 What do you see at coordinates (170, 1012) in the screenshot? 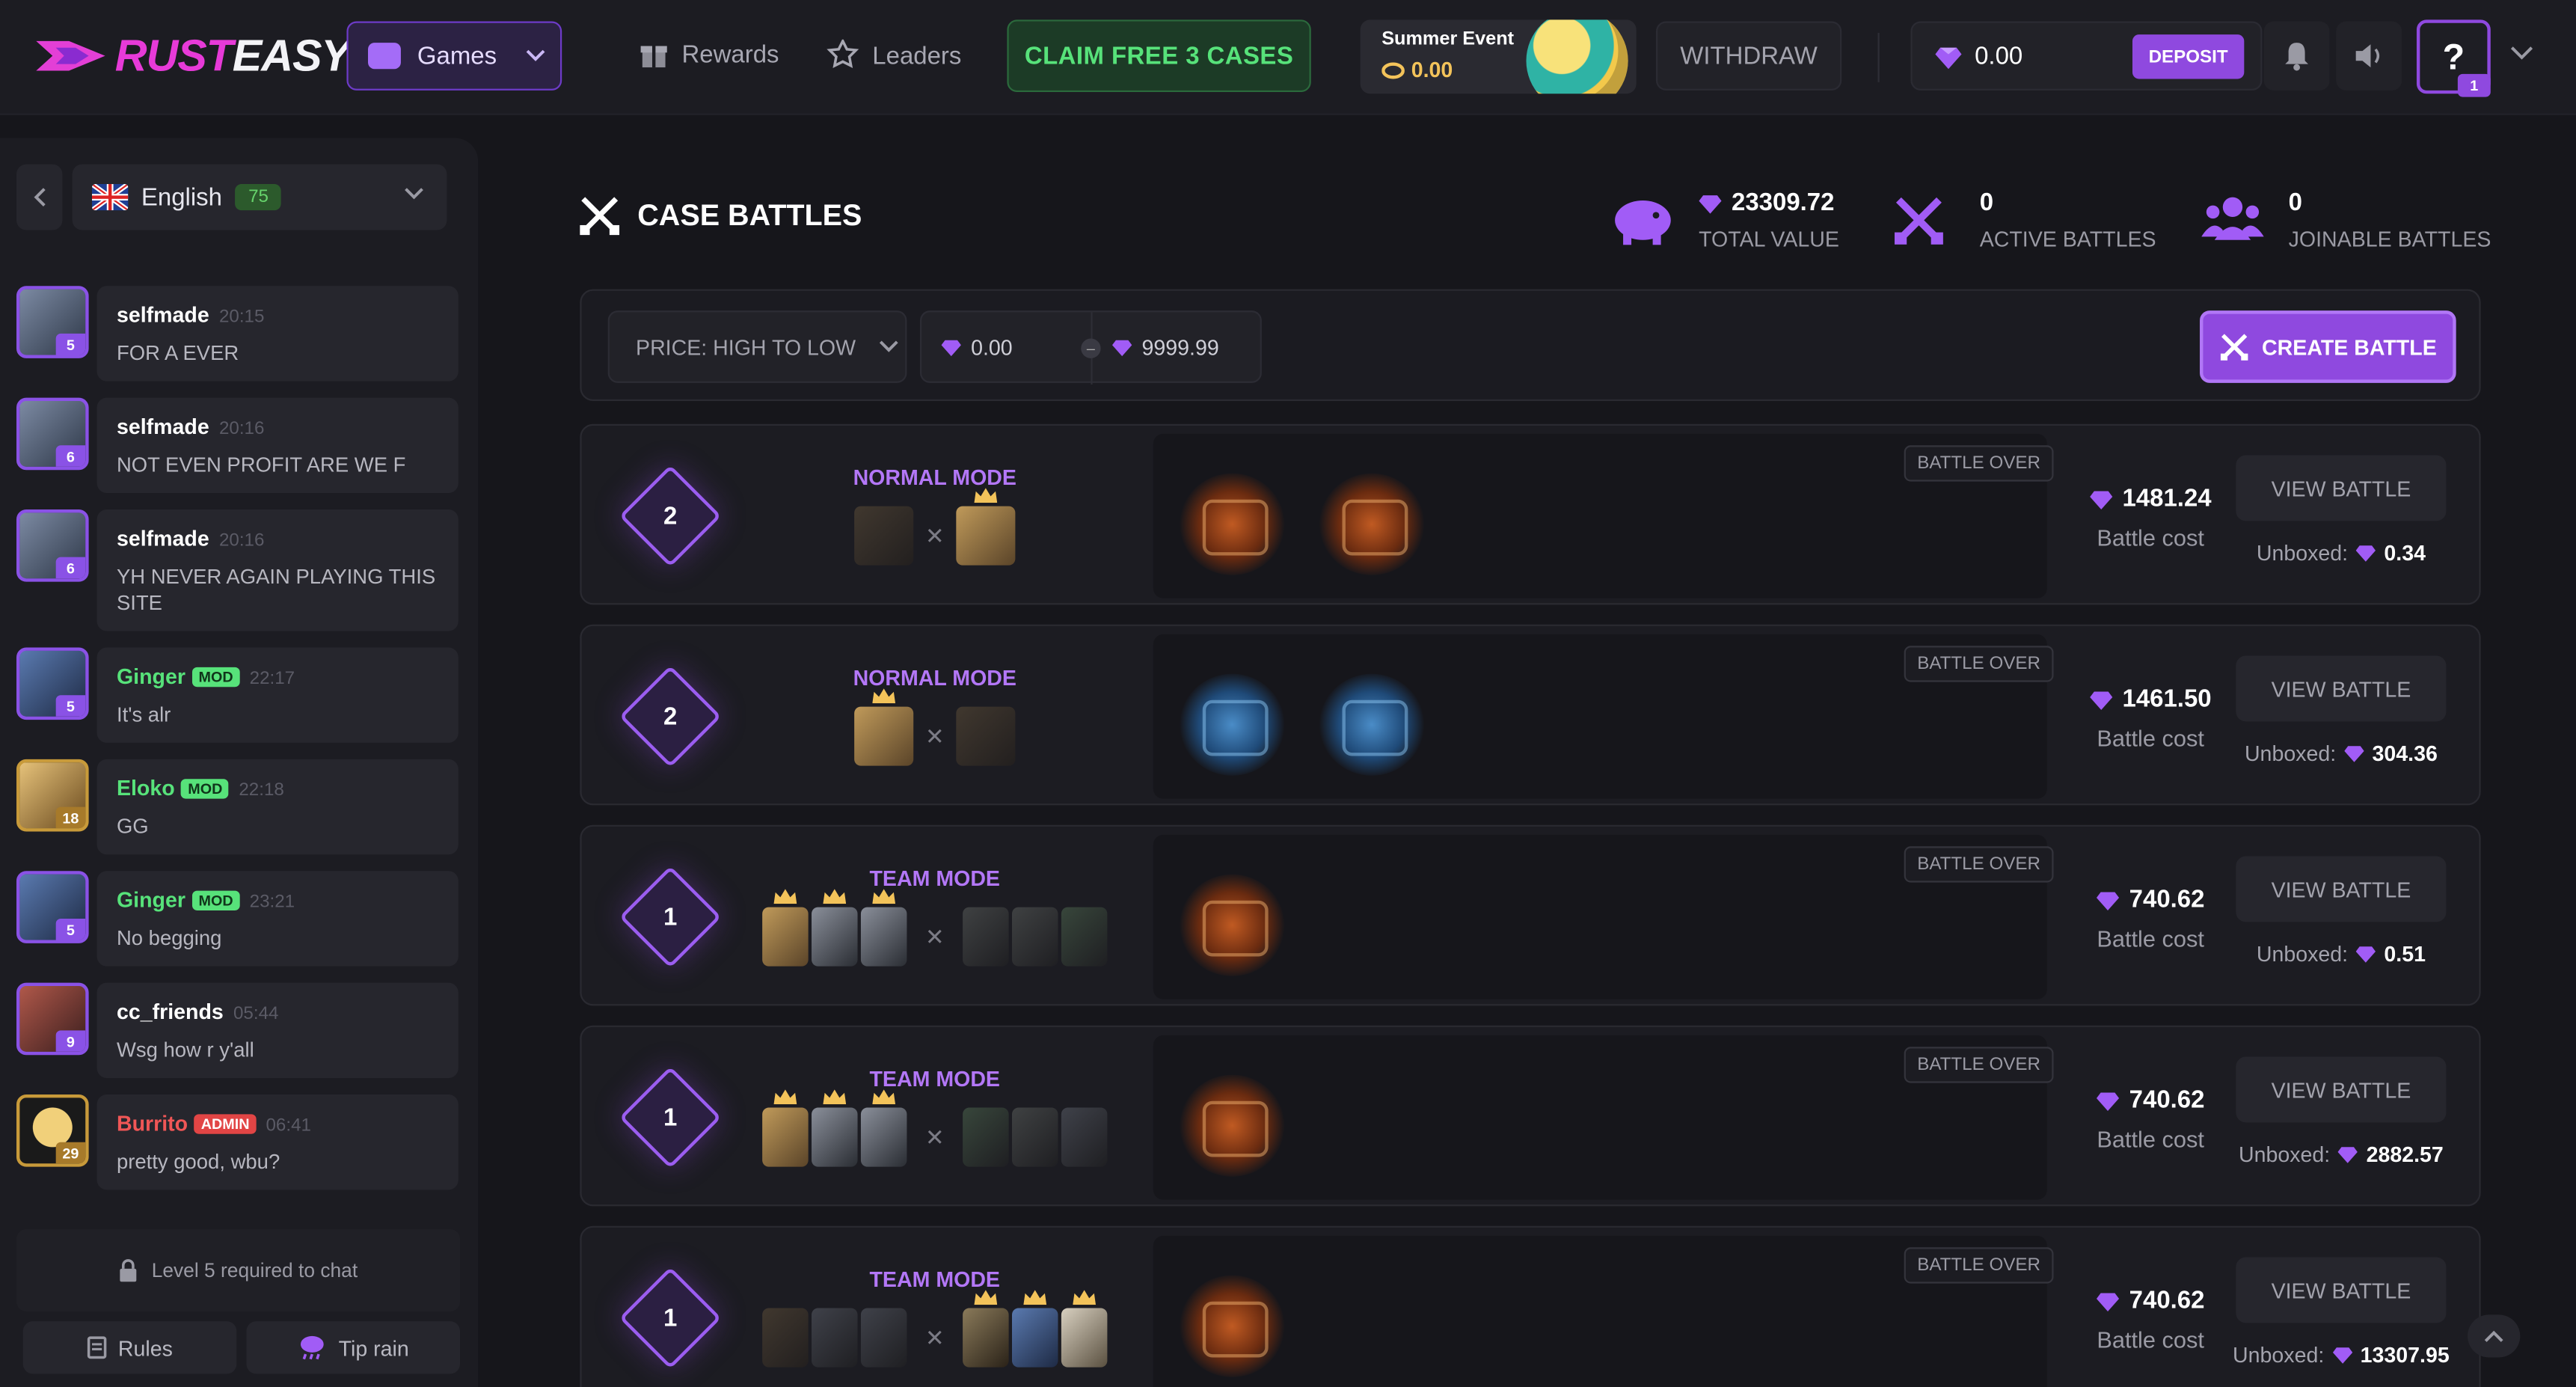
I see `username: cc_friends` at bounding box center [170, 1012].